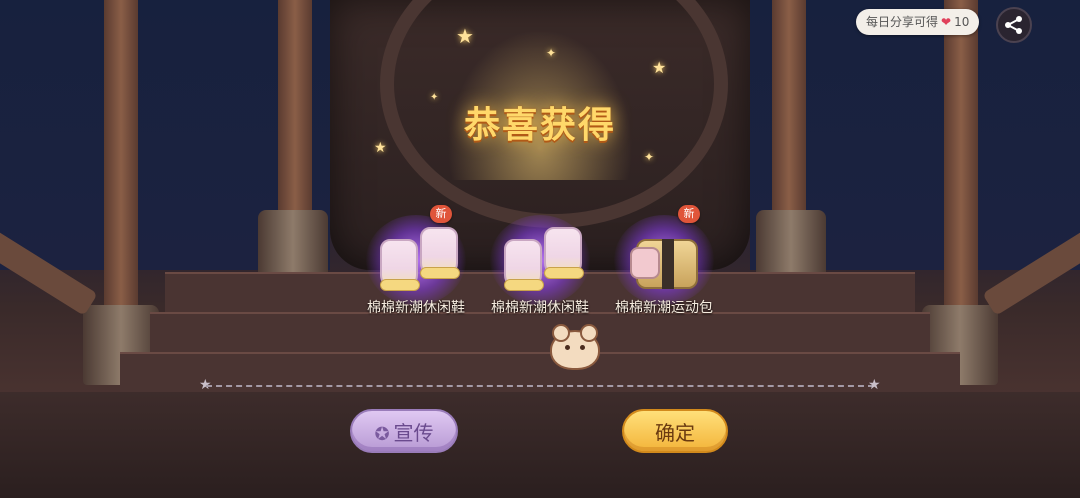 The height and width of the screenshot is (498, 1080). I want to click on share-bonus-count: 10, so click(962, 22).